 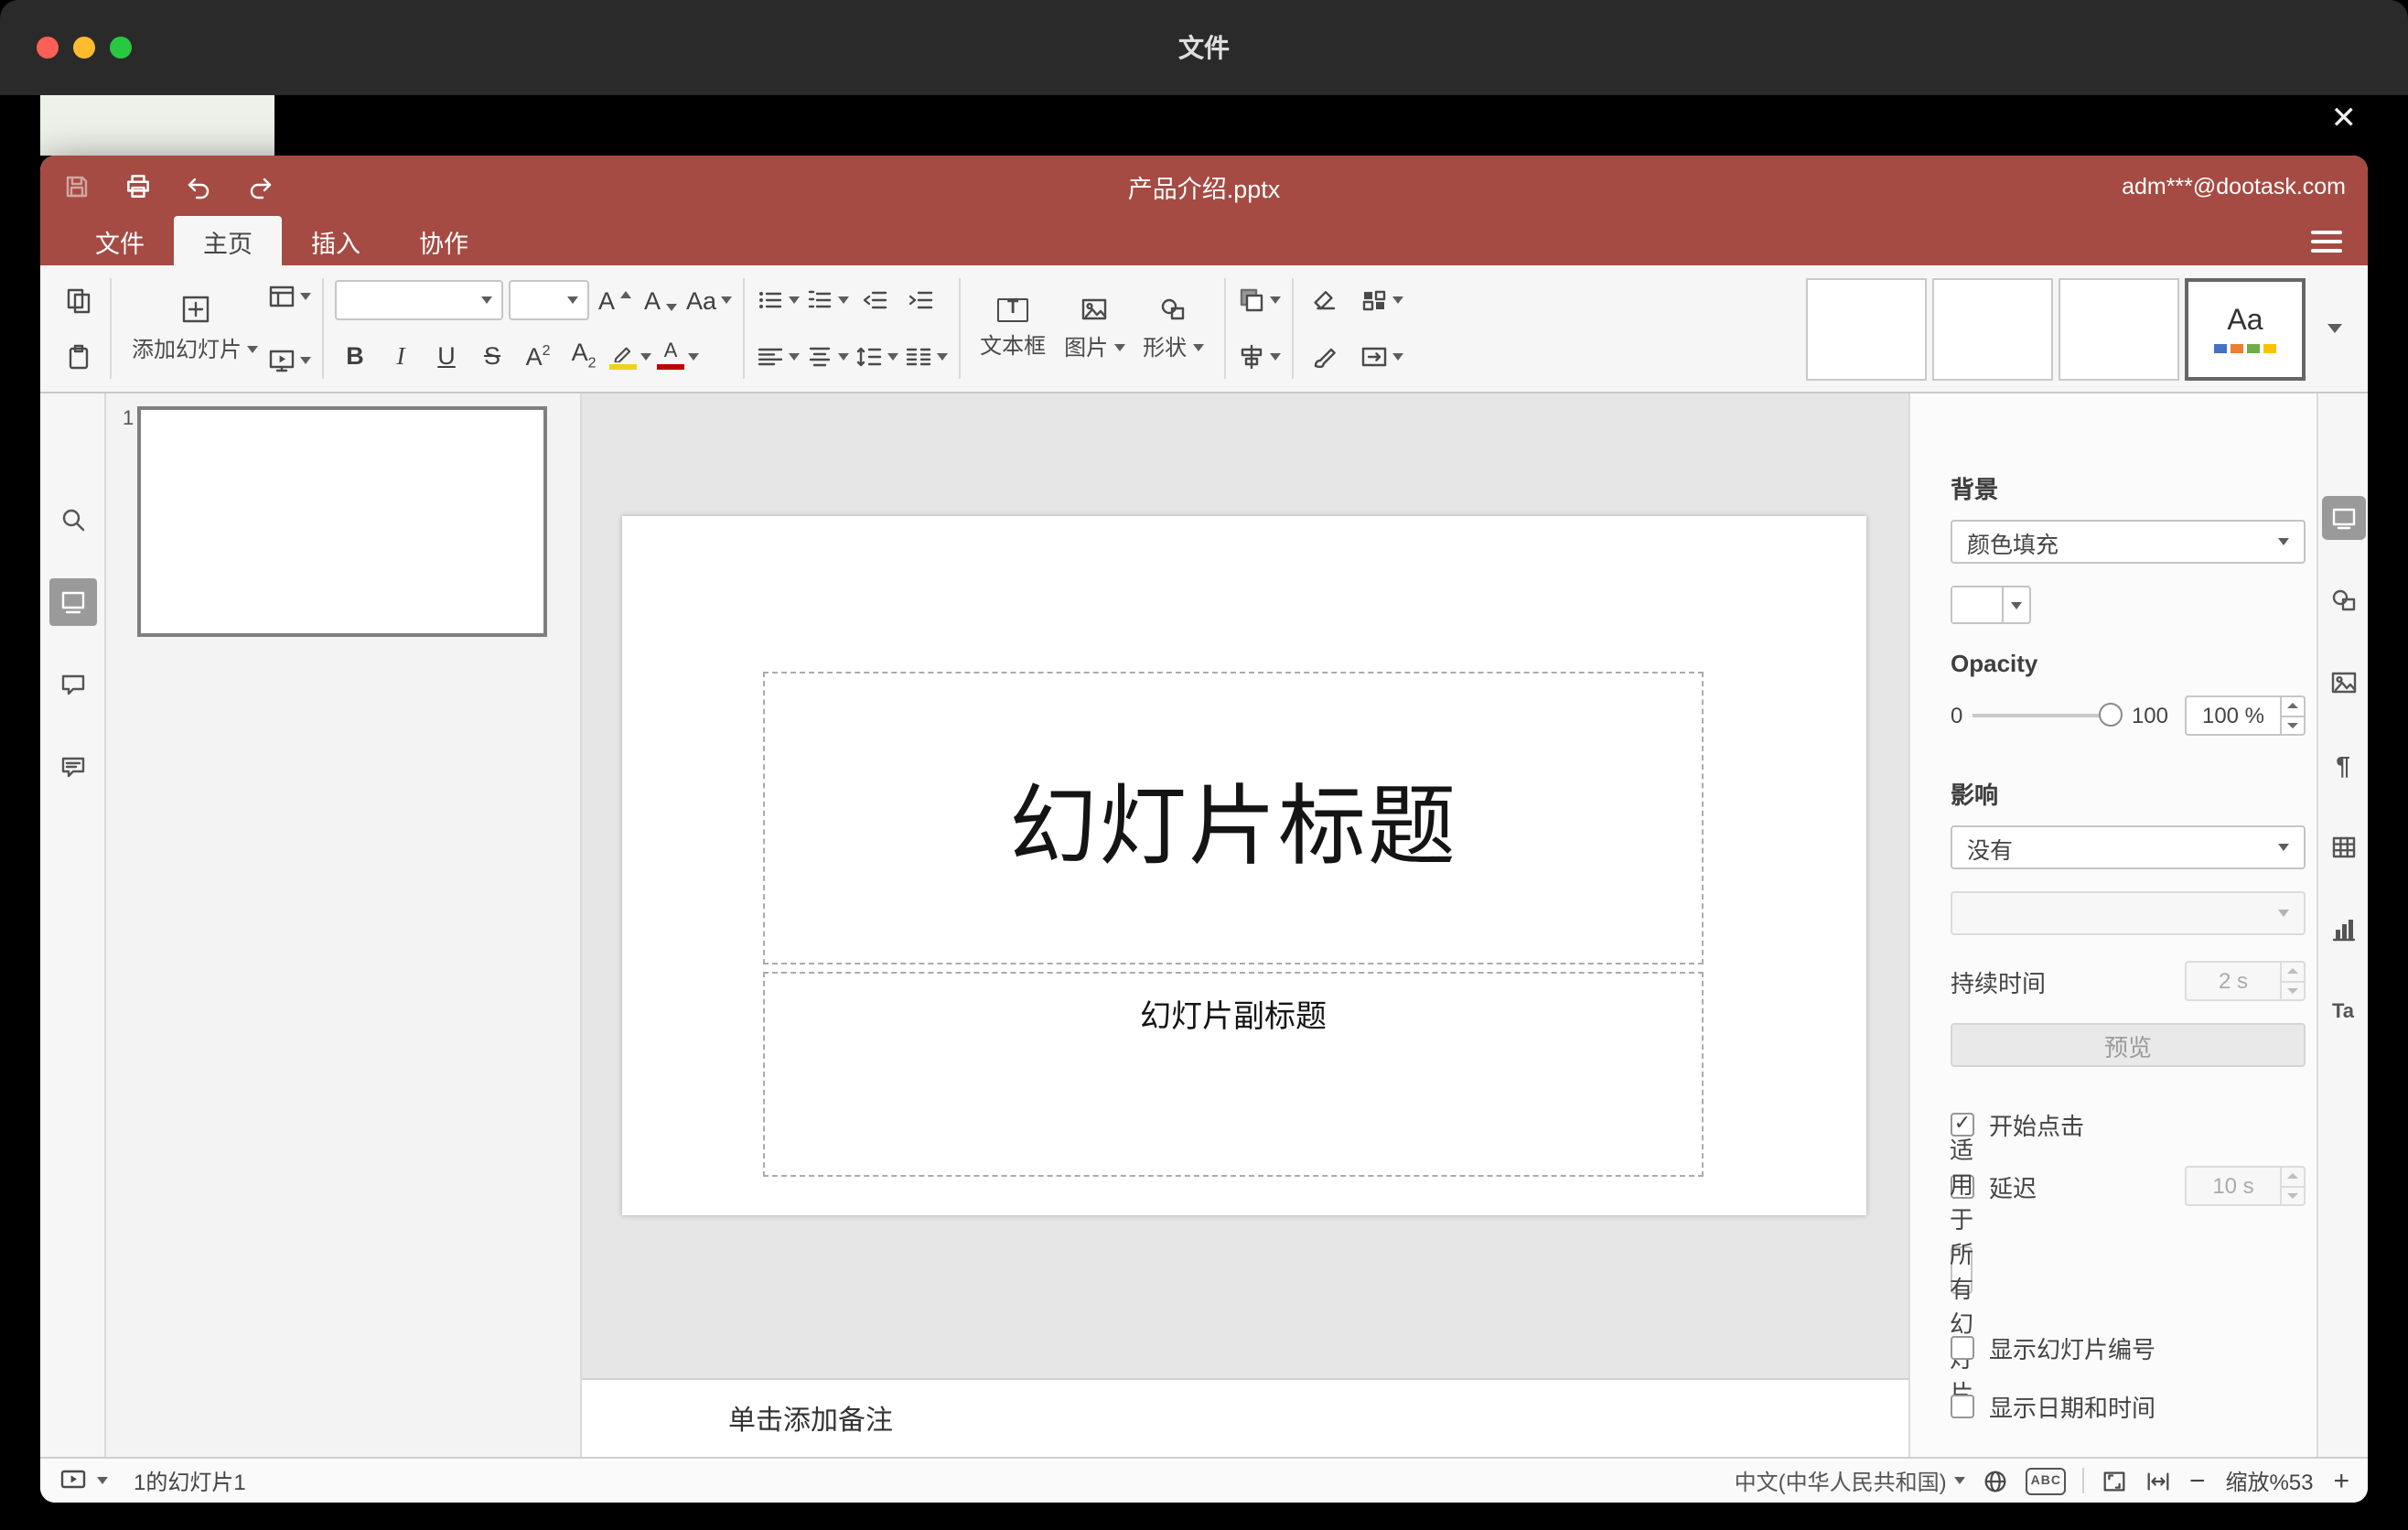 I want to click on font-color-button: A, so click(x=678, y=357).